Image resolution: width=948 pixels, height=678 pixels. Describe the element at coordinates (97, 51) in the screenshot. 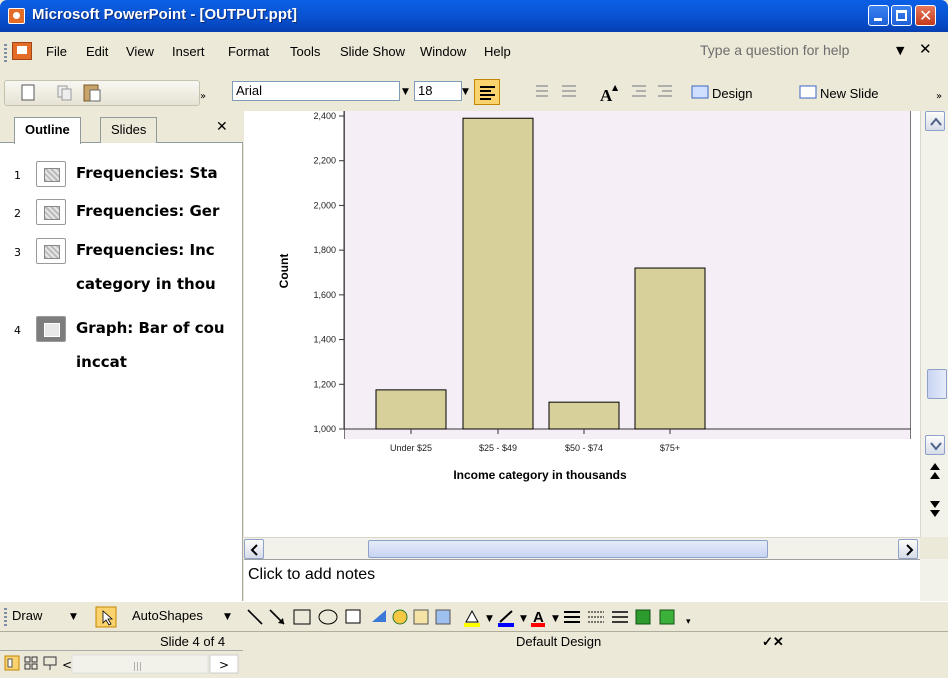

I see `menu-edit: Edit` at that location.